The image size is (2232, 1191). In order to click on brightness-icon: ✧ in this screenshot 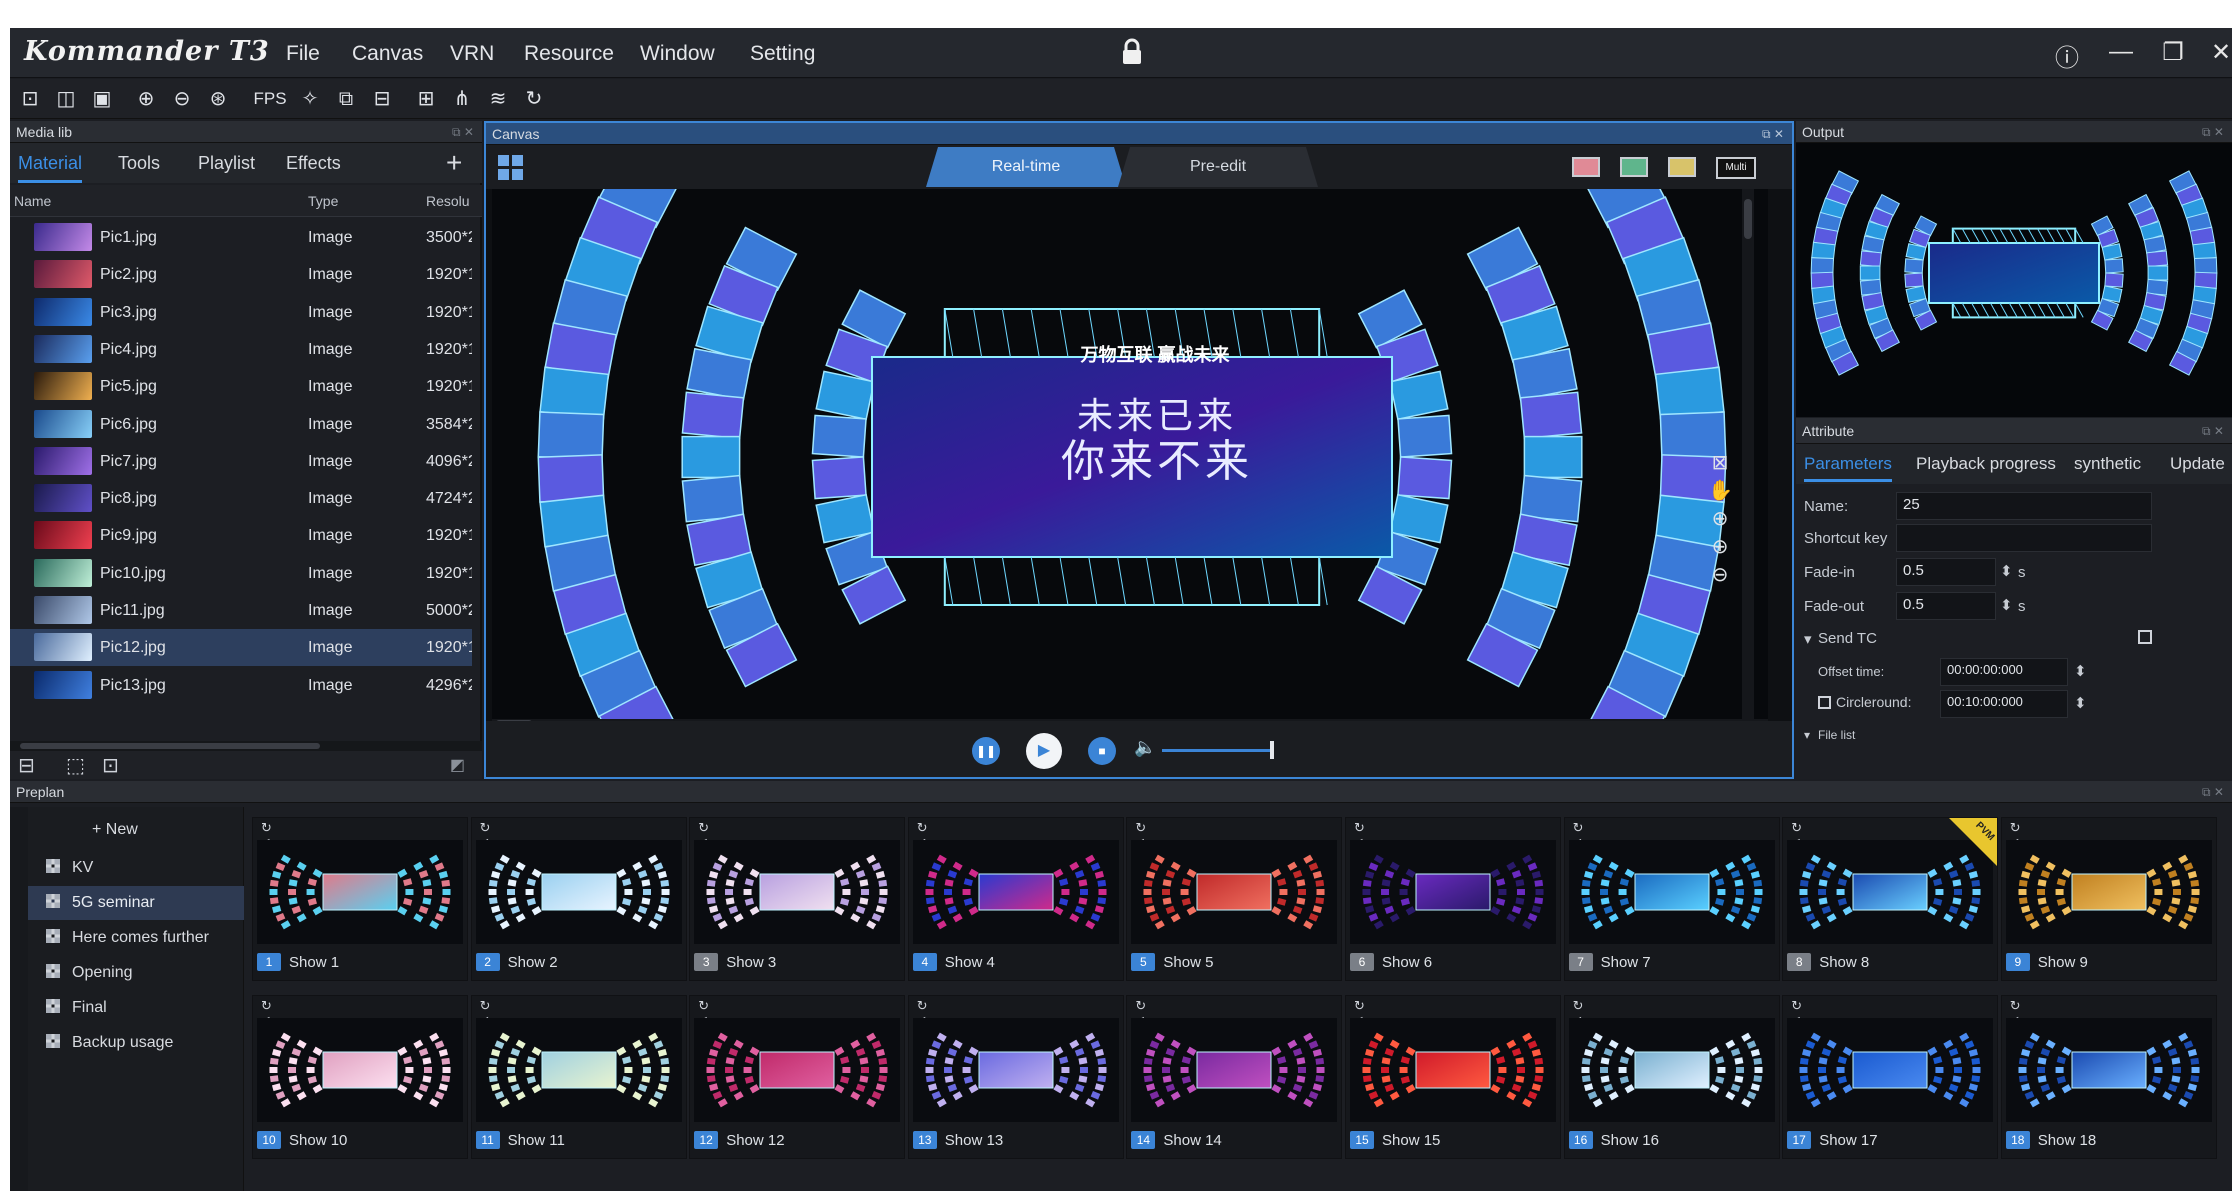, I will do `click(310, 99)`.